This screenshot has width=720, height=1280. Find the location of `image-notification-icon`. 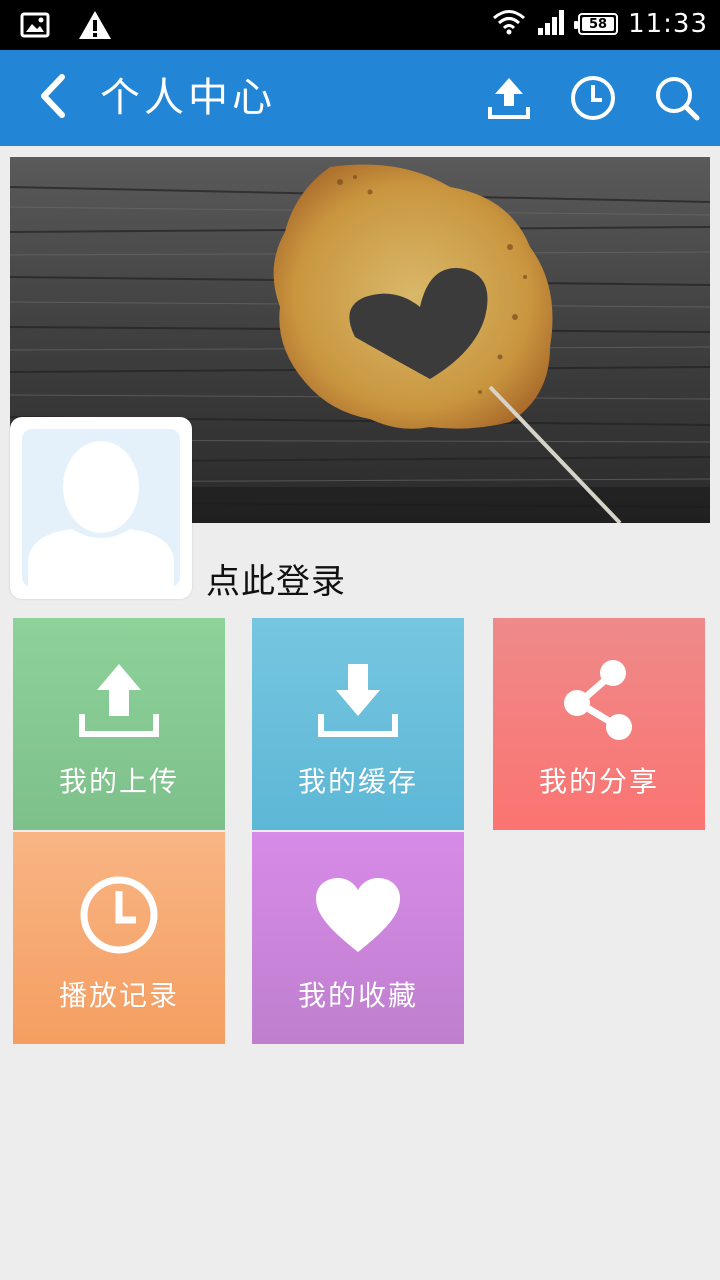

image-notification-icon is located at coordinates (35, 27).